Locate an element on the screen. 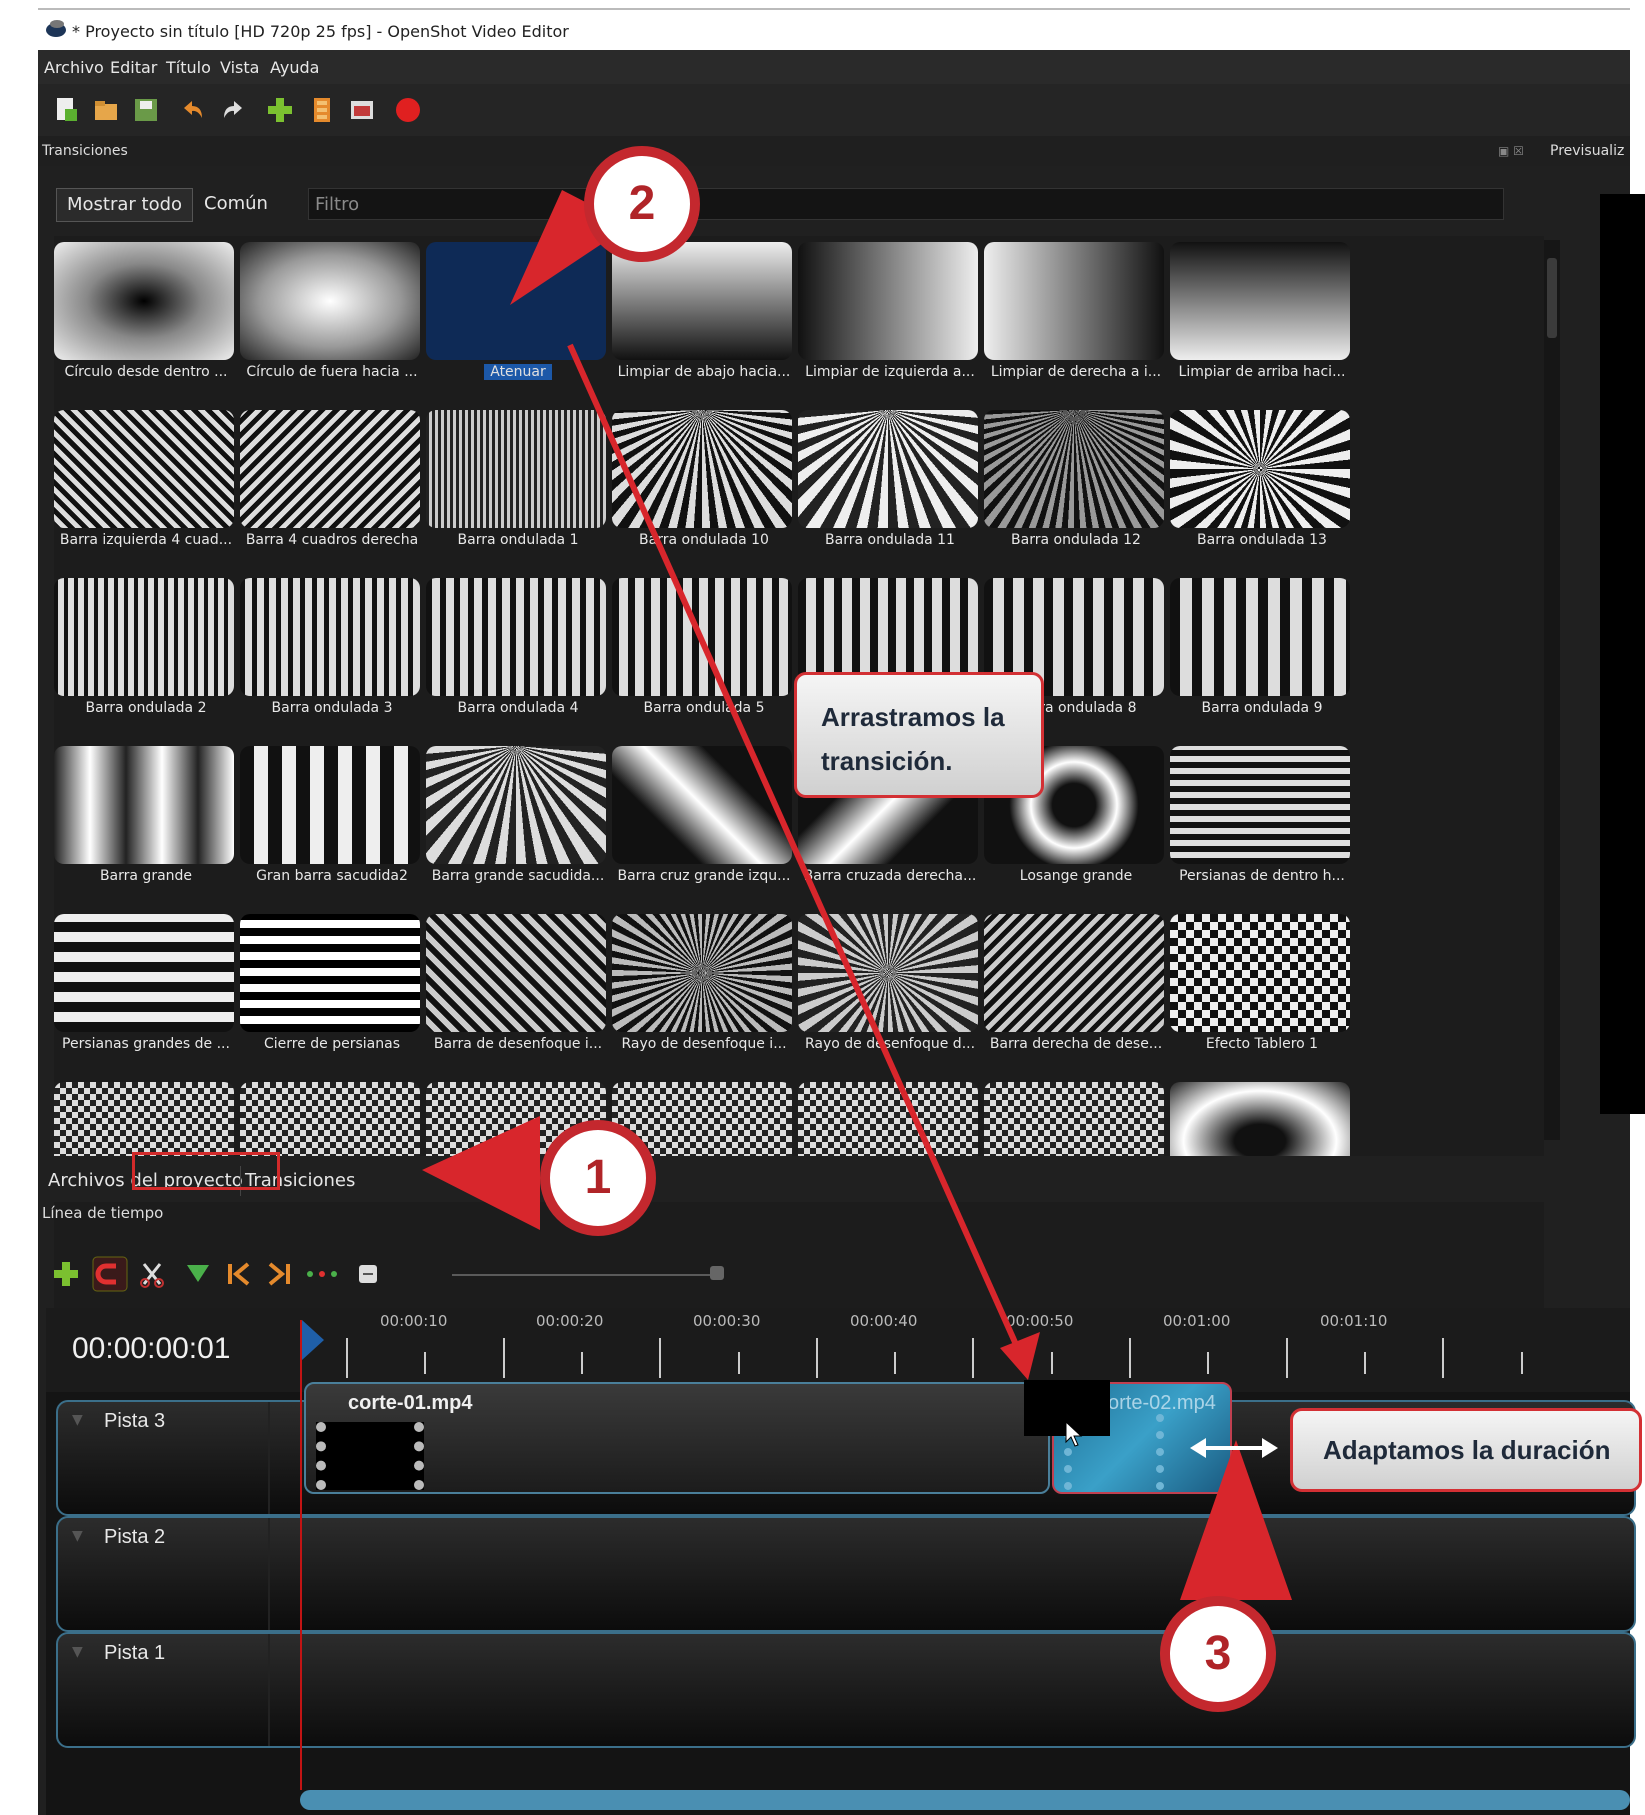  arrow-head-drag-icon is located at coordinates (1020, 1356).